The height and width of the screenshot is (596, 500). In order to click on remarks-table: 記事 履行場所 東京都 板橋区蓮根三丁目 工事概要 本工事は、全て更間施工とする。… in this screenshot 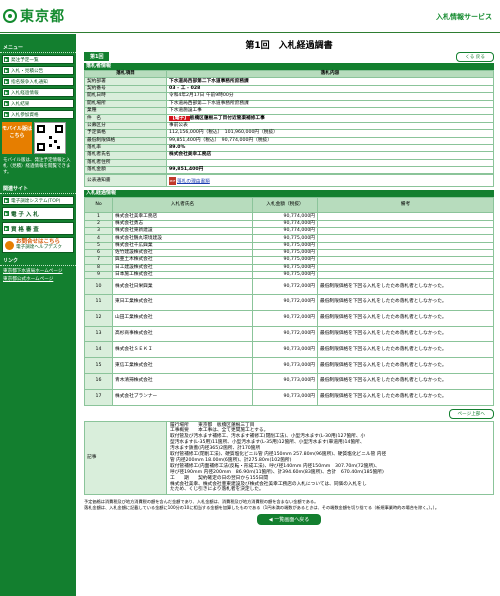, I will do `click(289, 458)`.